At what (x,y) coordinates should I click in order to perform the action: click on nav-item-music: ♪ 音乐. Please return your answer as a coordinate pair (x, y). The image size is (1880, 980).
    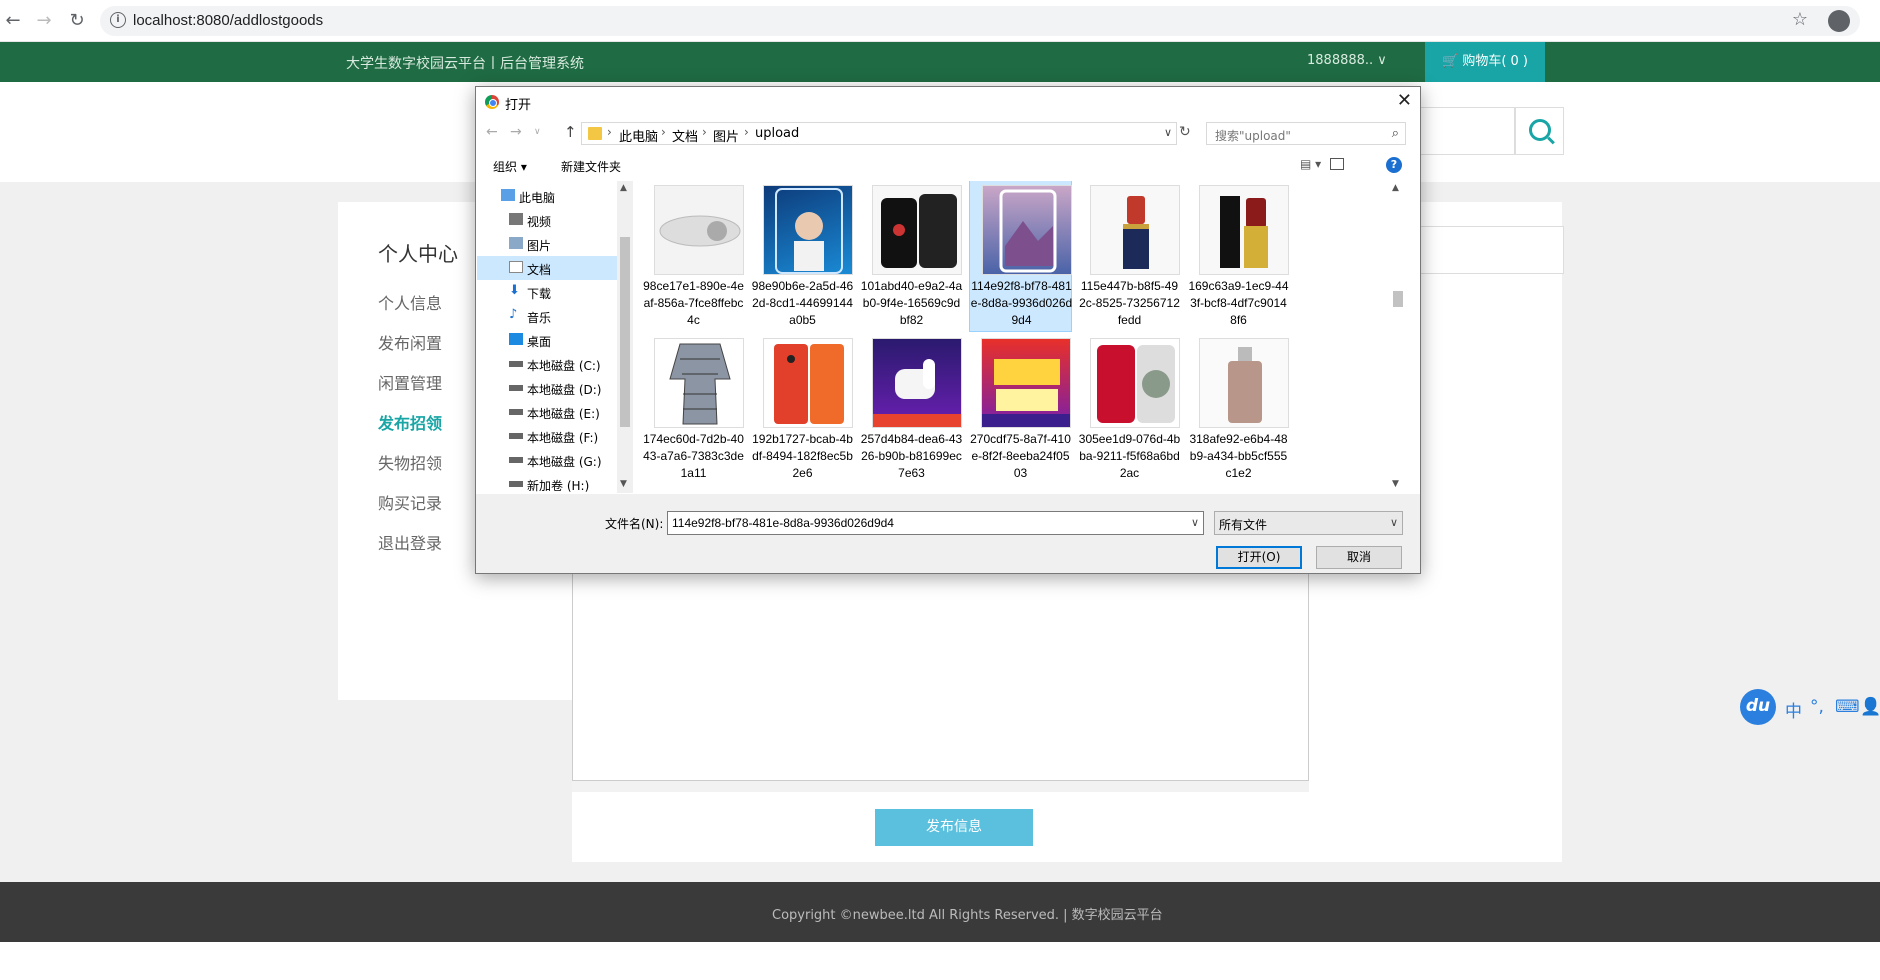
    Looking at the image, I should click on (547, 316).